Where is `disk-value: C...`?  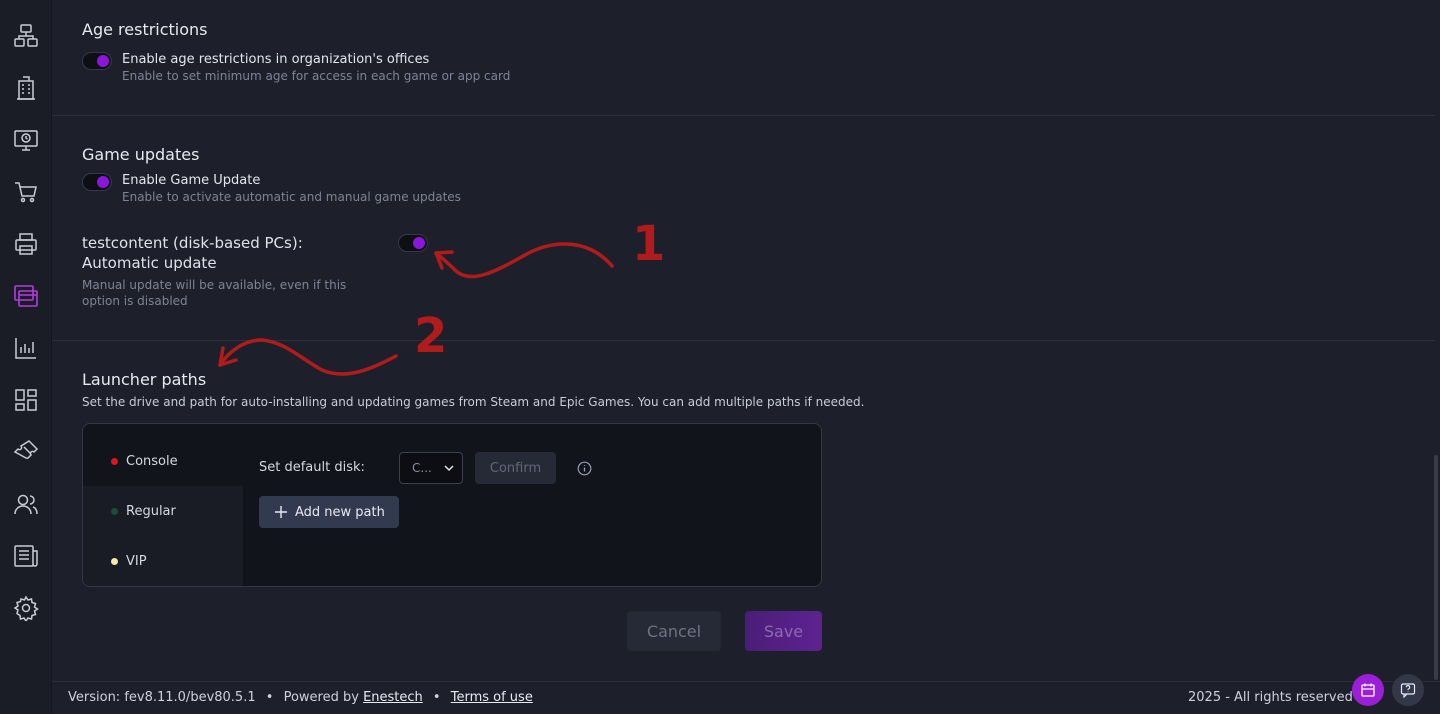
disk-value: C... is located at coordinates (422, 468).